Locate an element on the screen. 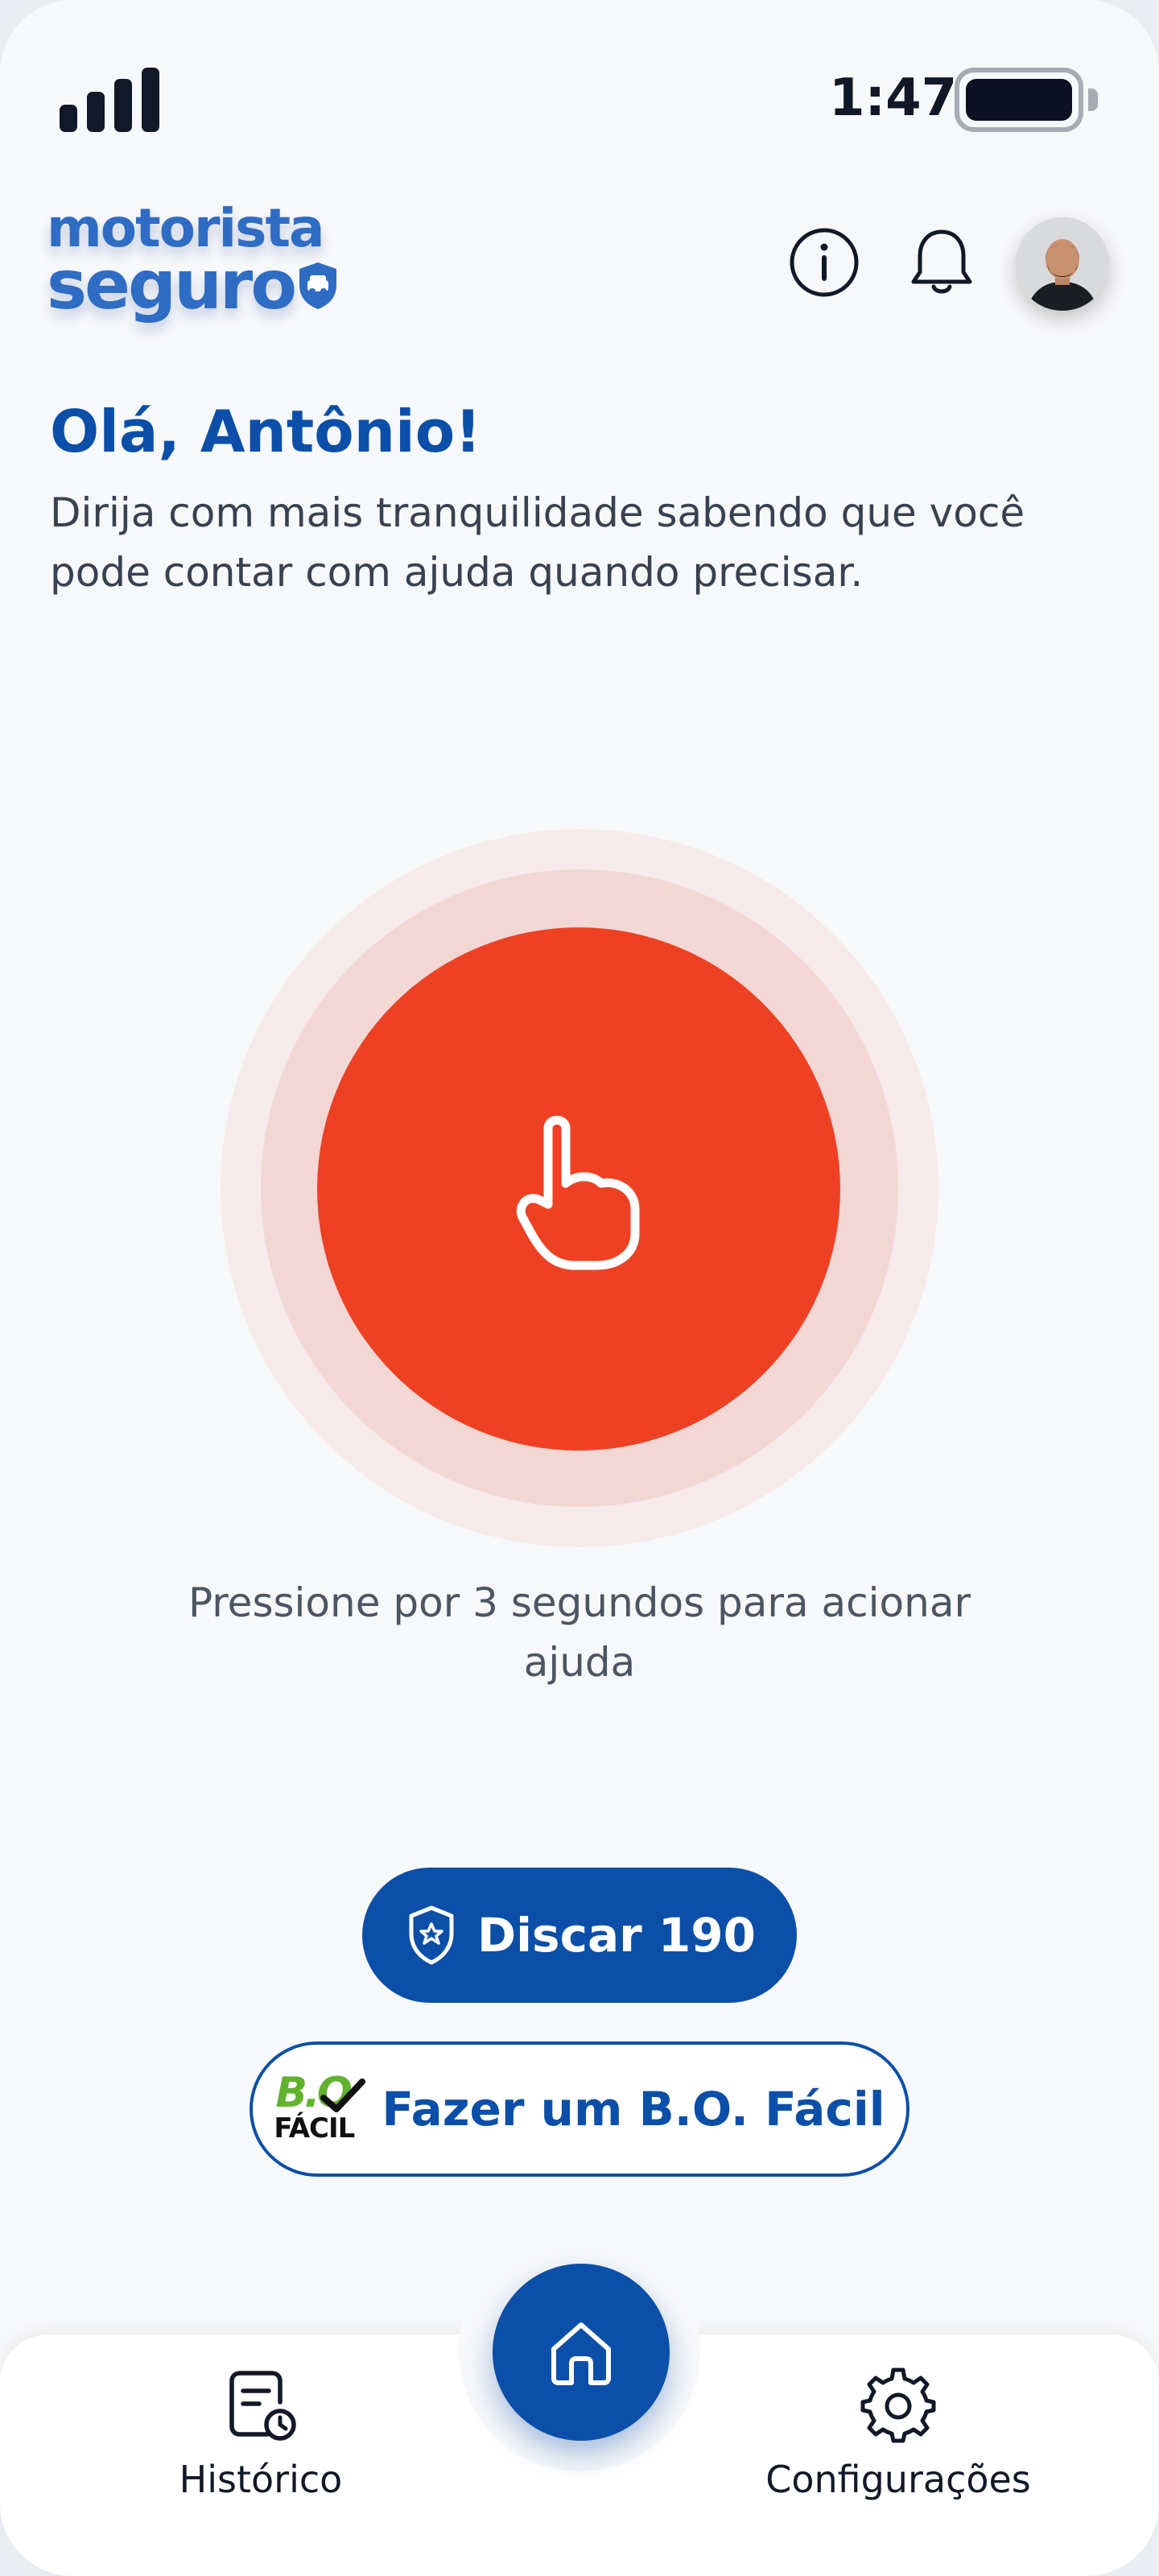 The width and height of the screenshot is (1159, 2576). gear-icon is located at coordinates (898, 2405).